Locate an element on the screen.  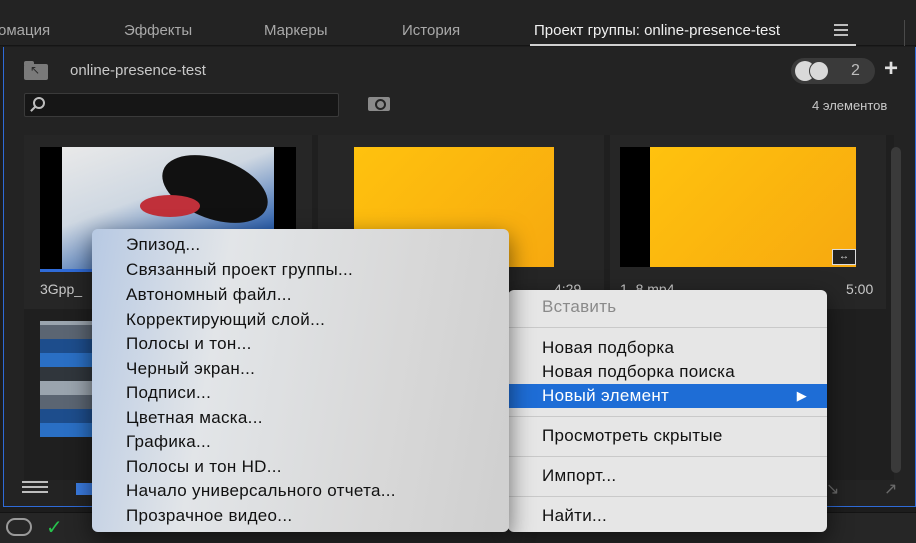
collaborators-count: 2 is located at coordinates (855, 70).